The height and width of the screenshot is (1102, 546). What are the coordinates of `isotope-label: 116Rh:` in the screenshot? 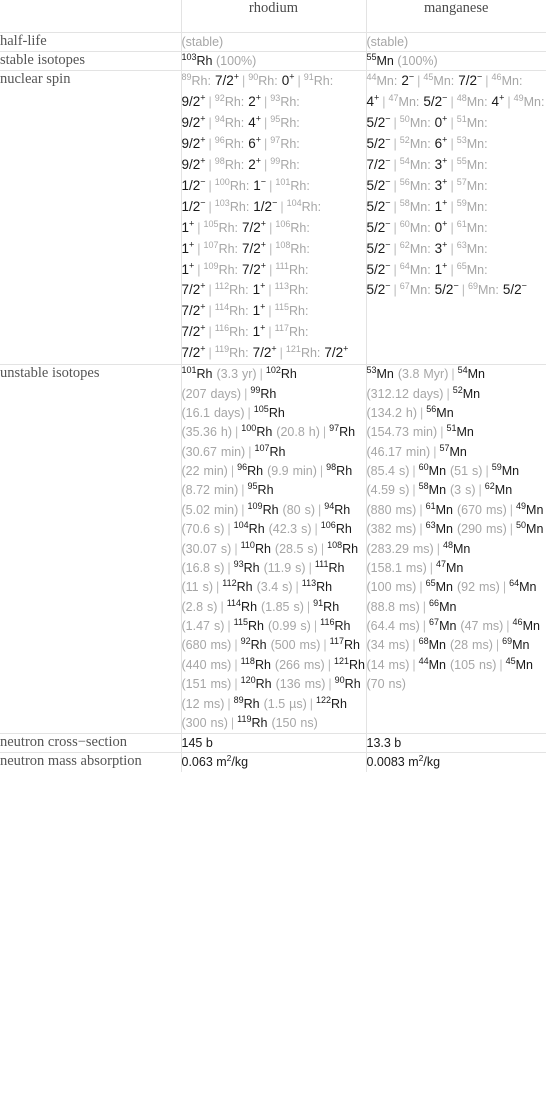 It's located at (231, 331).